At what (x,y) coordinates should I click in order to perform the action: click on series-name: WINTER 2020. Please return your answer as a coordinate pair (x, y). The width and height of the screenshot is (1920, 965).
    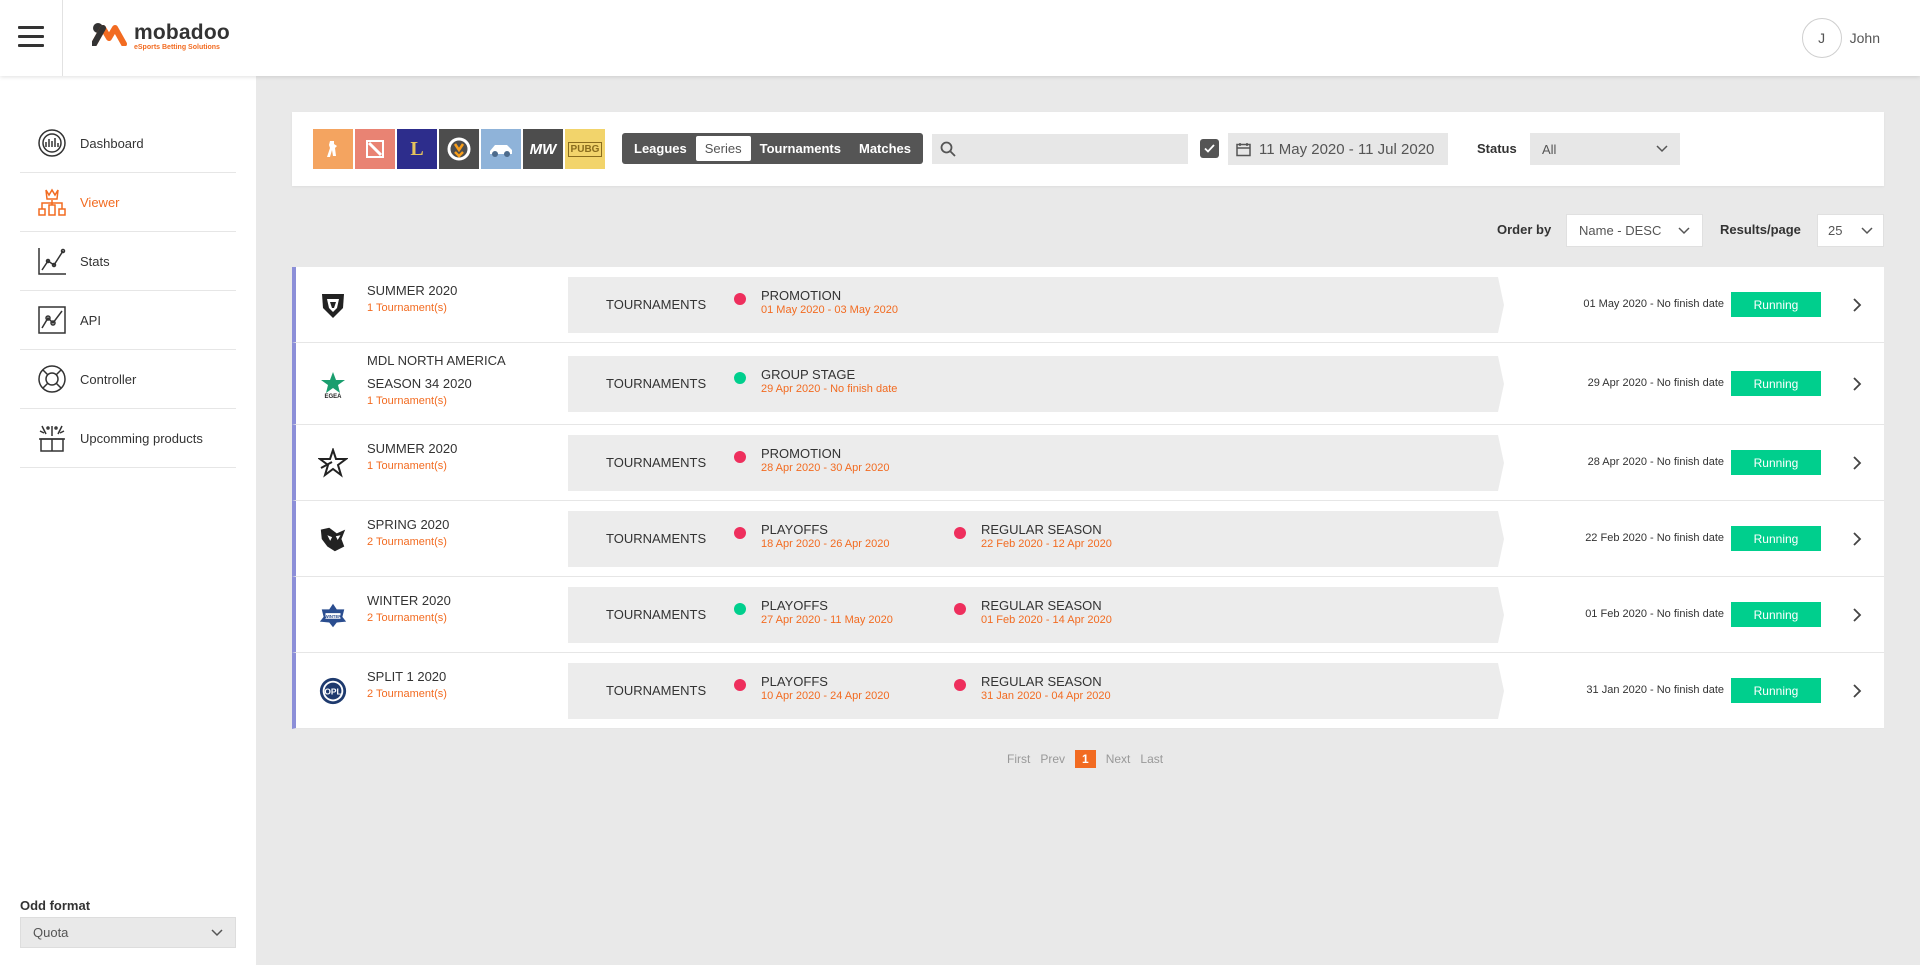
    Looking at the image, I should click on (409, 600).